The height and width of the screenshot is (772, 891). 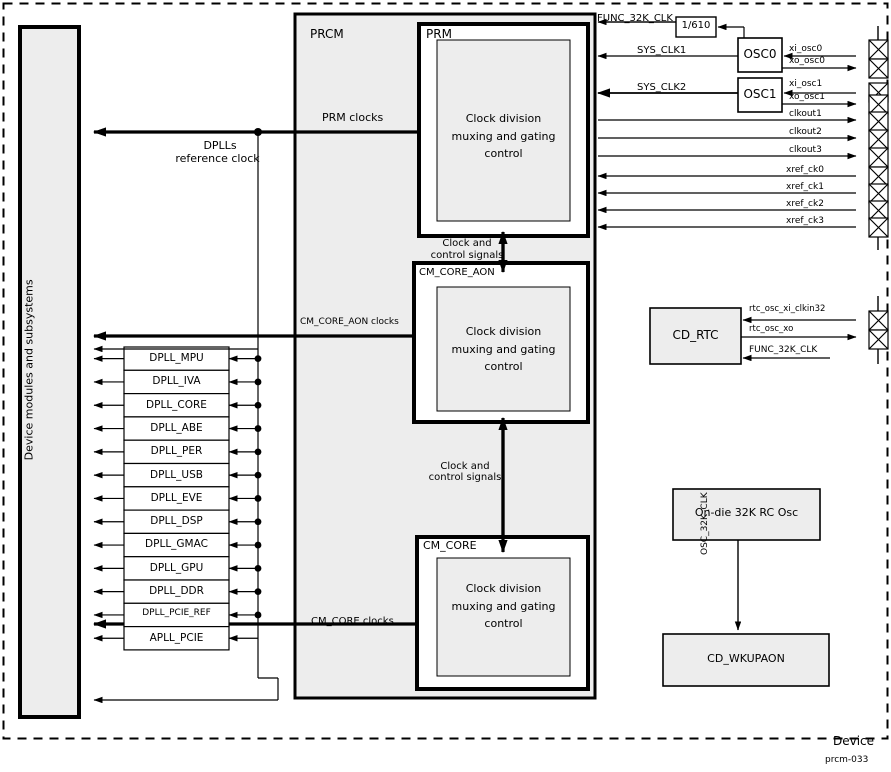 What do you see at coordinates (176, 591) in the screenshot?
I see `dpll-label: DPLL_DDR` at bounding box center [176, 591].